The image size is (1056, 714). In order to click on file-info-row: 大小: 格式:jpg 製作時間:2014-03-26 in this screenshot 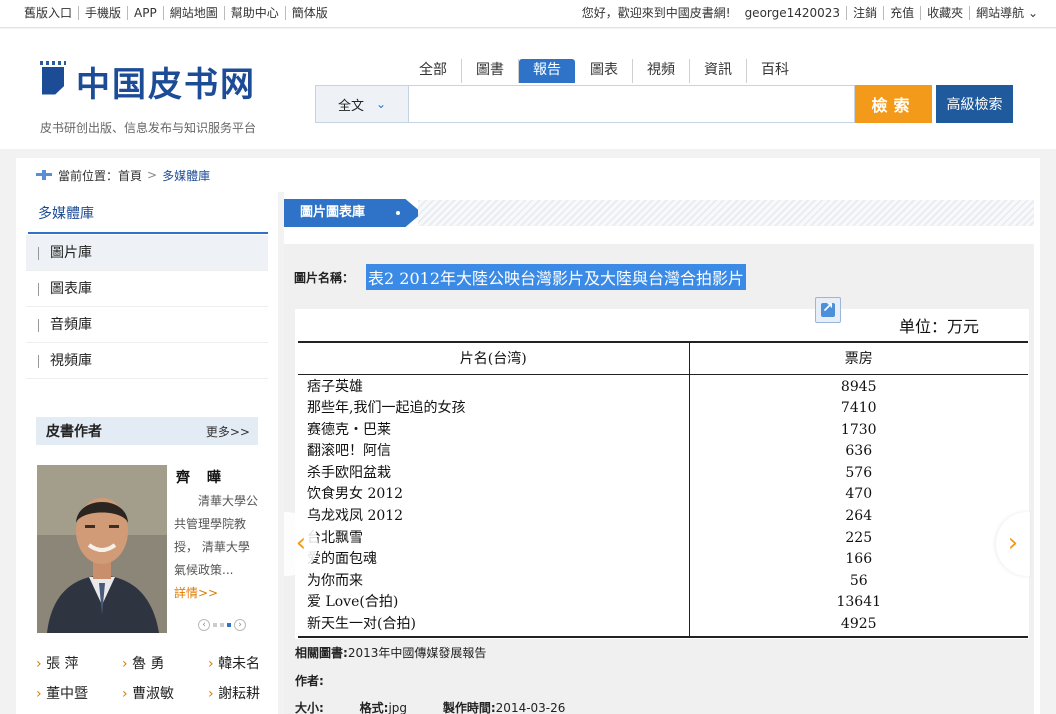, I will do `click(430, 706)`.